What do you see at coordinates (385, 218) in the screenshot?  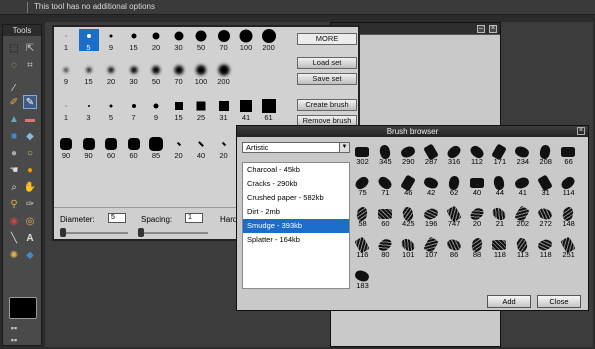 I see `brush-thumbnail: 60` at bounding box center [385, 218].